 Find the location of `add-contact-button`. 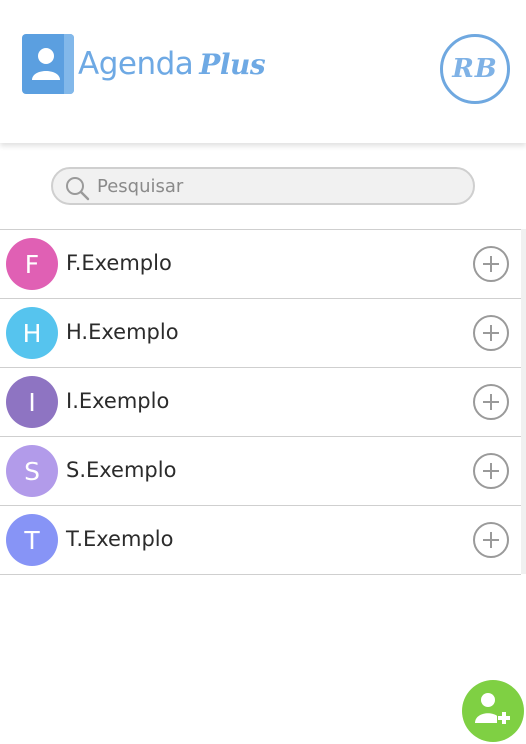

add-contact-button is located at coordinates (493, 711).